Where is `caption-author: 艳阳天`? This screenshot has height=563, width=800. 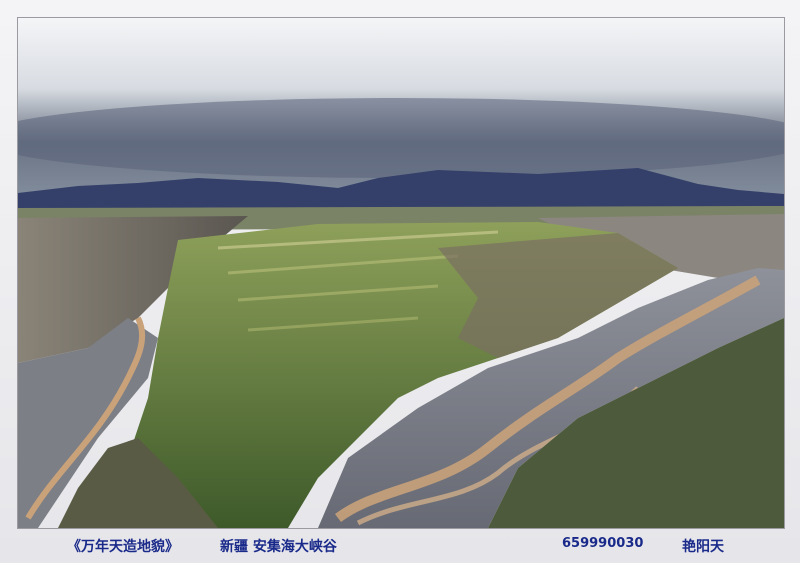 caption-author: 艳阳天 is located at coordinates (703, 547).